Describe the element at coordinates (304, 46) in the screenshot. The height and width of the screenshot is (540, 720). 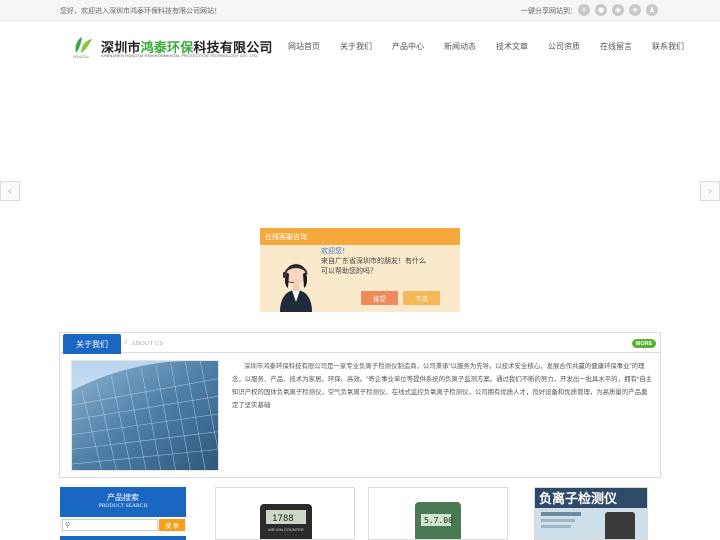
I see `nav-item-home: 网站首页` at that location.